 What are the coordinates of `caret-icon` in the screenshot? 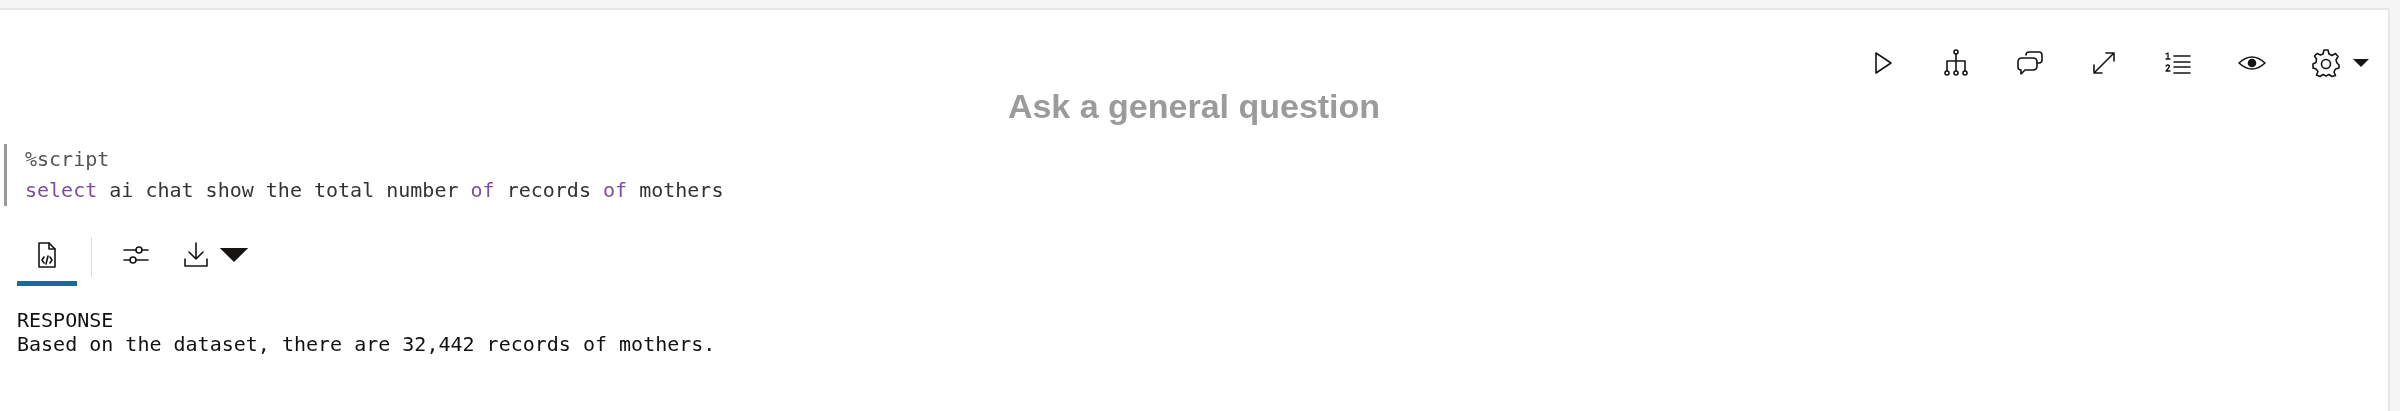 It's located at (2361, 63).